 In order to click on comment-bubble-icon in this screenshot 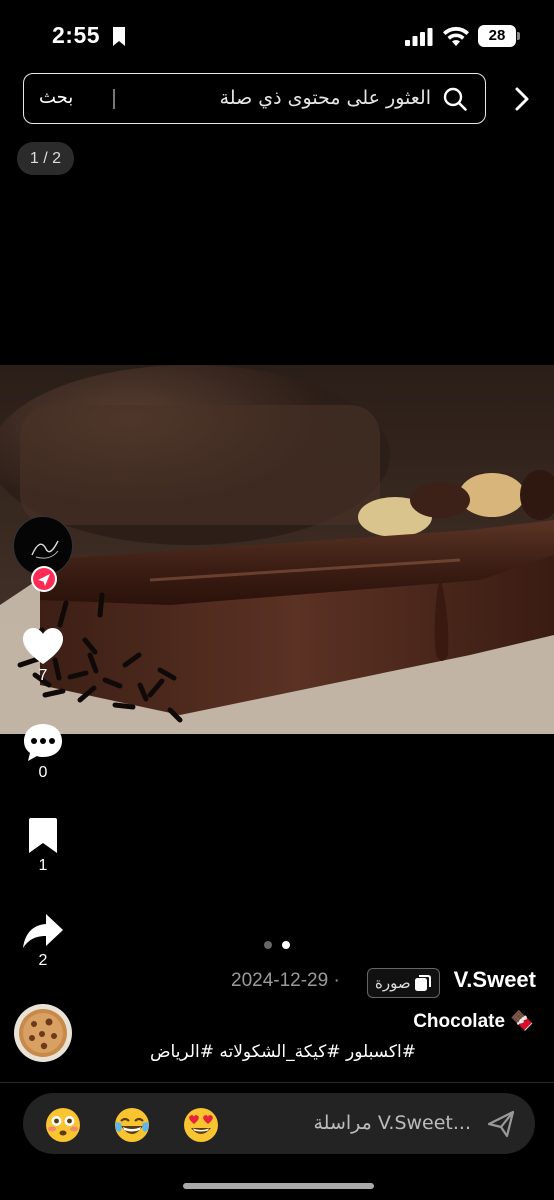, I will do `click(43, 742)`.